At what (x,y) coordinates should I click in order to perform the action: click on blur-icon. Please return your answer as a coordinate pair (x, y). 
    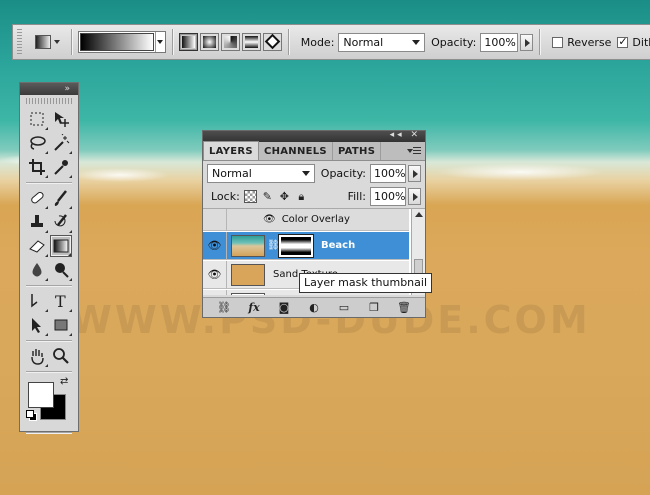
    Looking at the image, I should click on (37, 270).